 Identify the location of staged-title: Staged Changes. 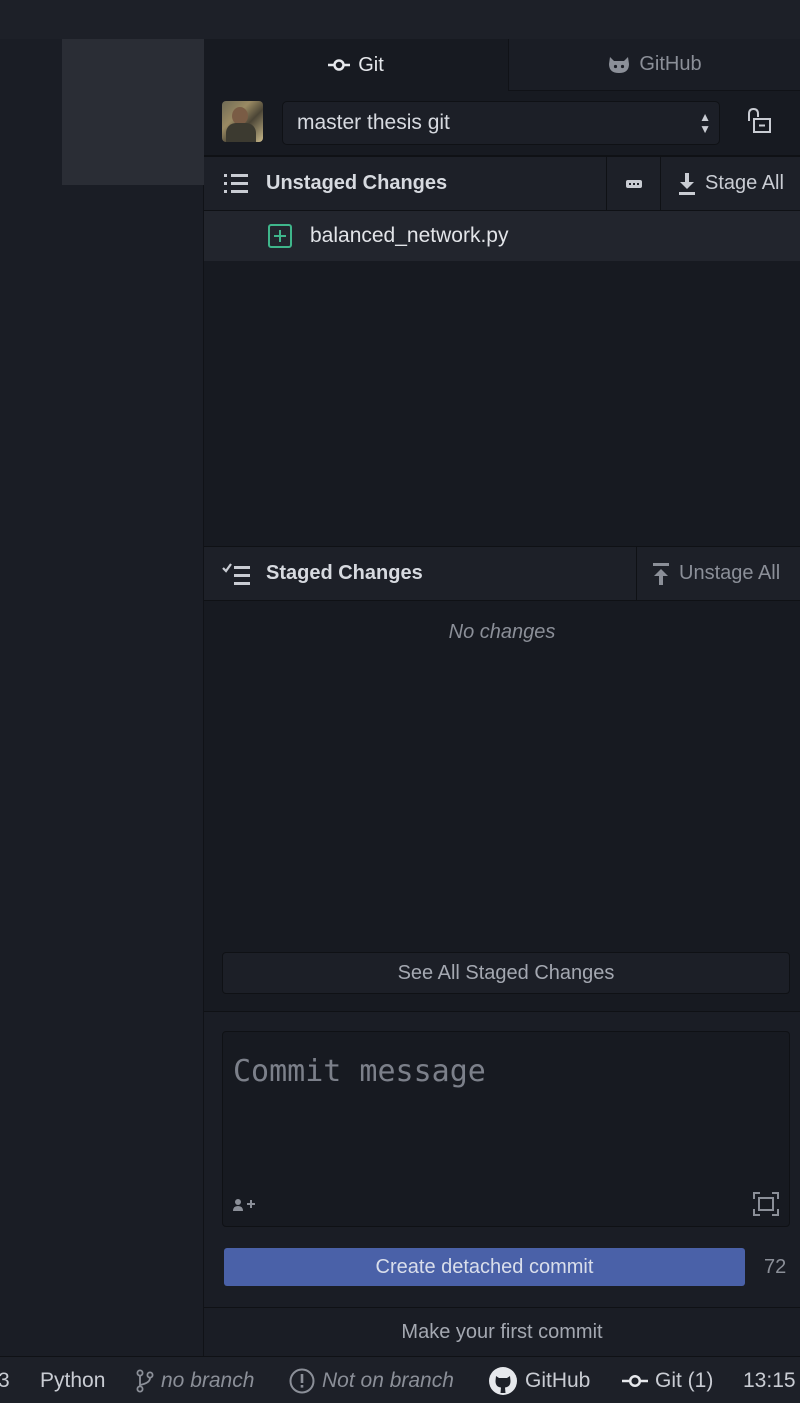
(344, 573).